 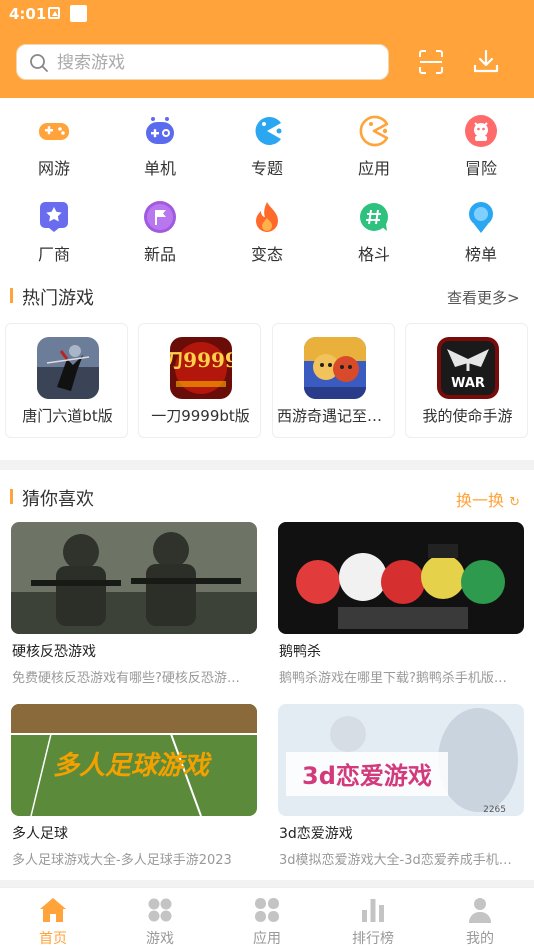 I want to click on category-label: 网游, so click(x=53, y=168).